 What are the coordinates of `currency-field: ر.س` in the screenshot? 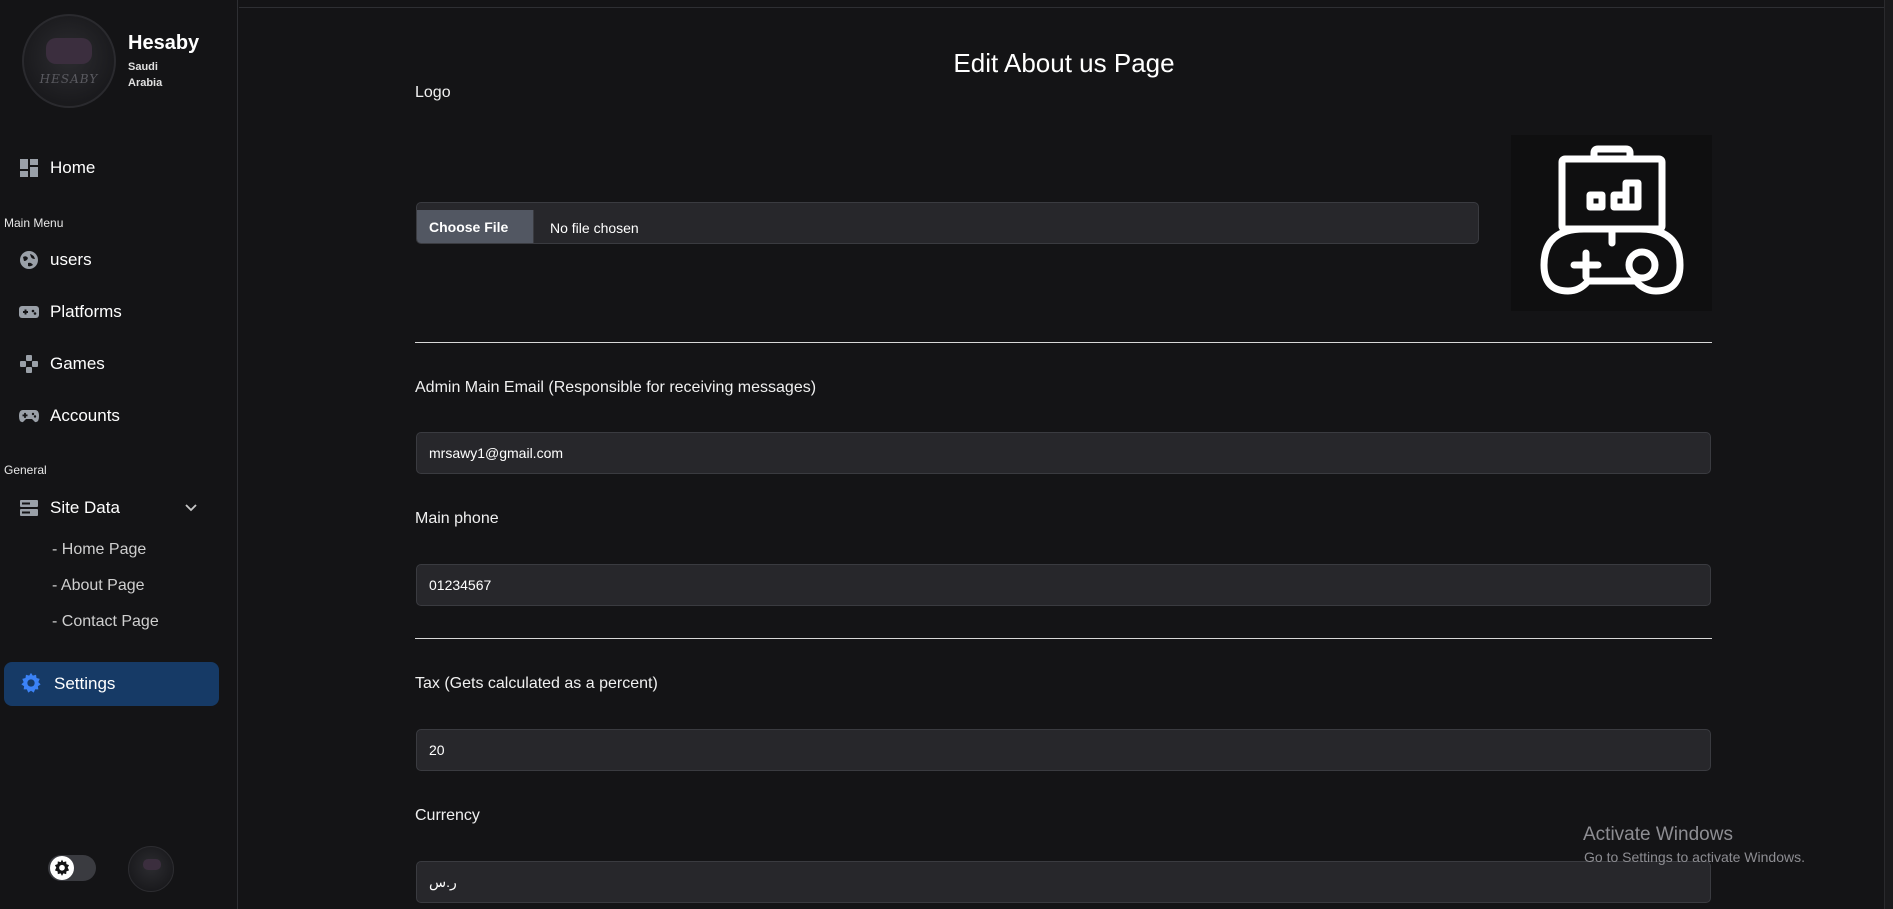 It's located at (1063, 882).